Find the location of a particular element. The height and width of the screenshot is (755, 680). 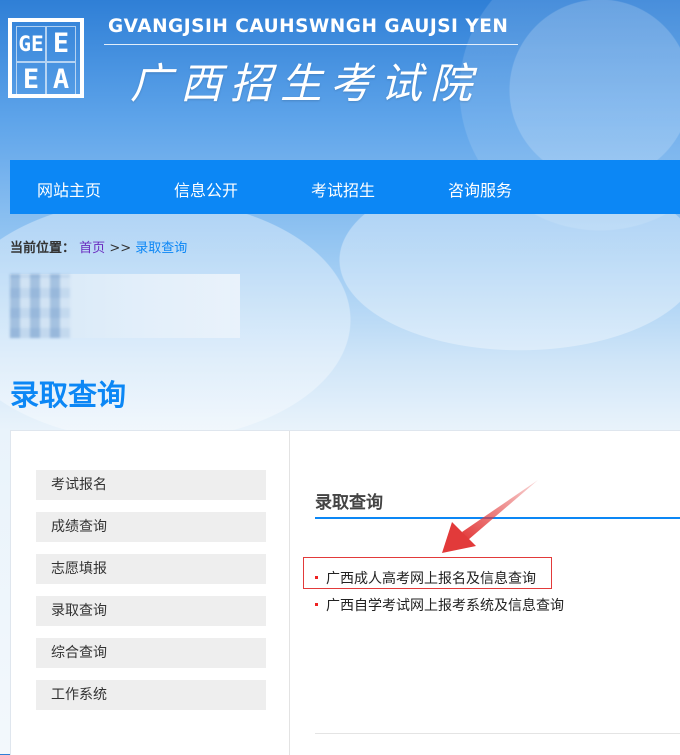

main-nav: 网站主页 信息公开 考试招生 咨询服务 is located at coordinates (345, 187).